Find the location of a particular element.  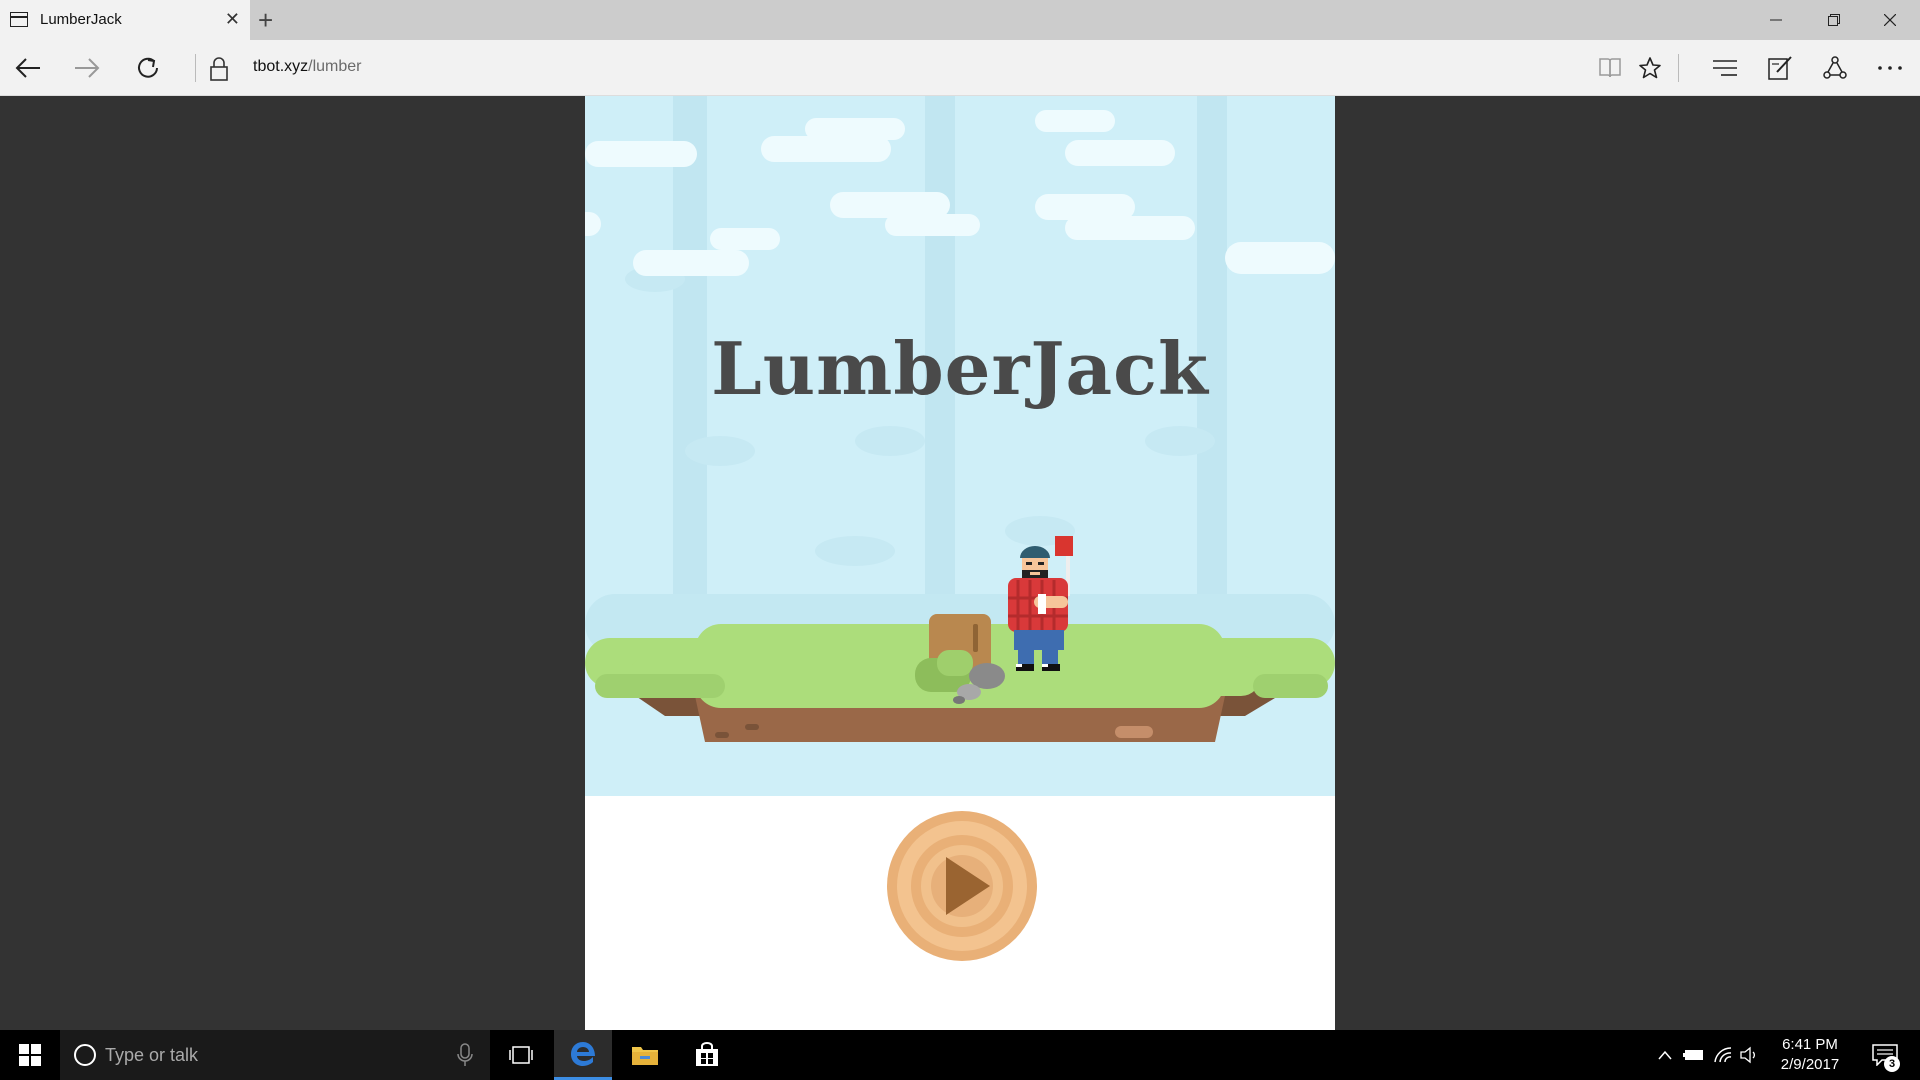

show-hidden-icons-button is located at coordinates (1665, 1055).